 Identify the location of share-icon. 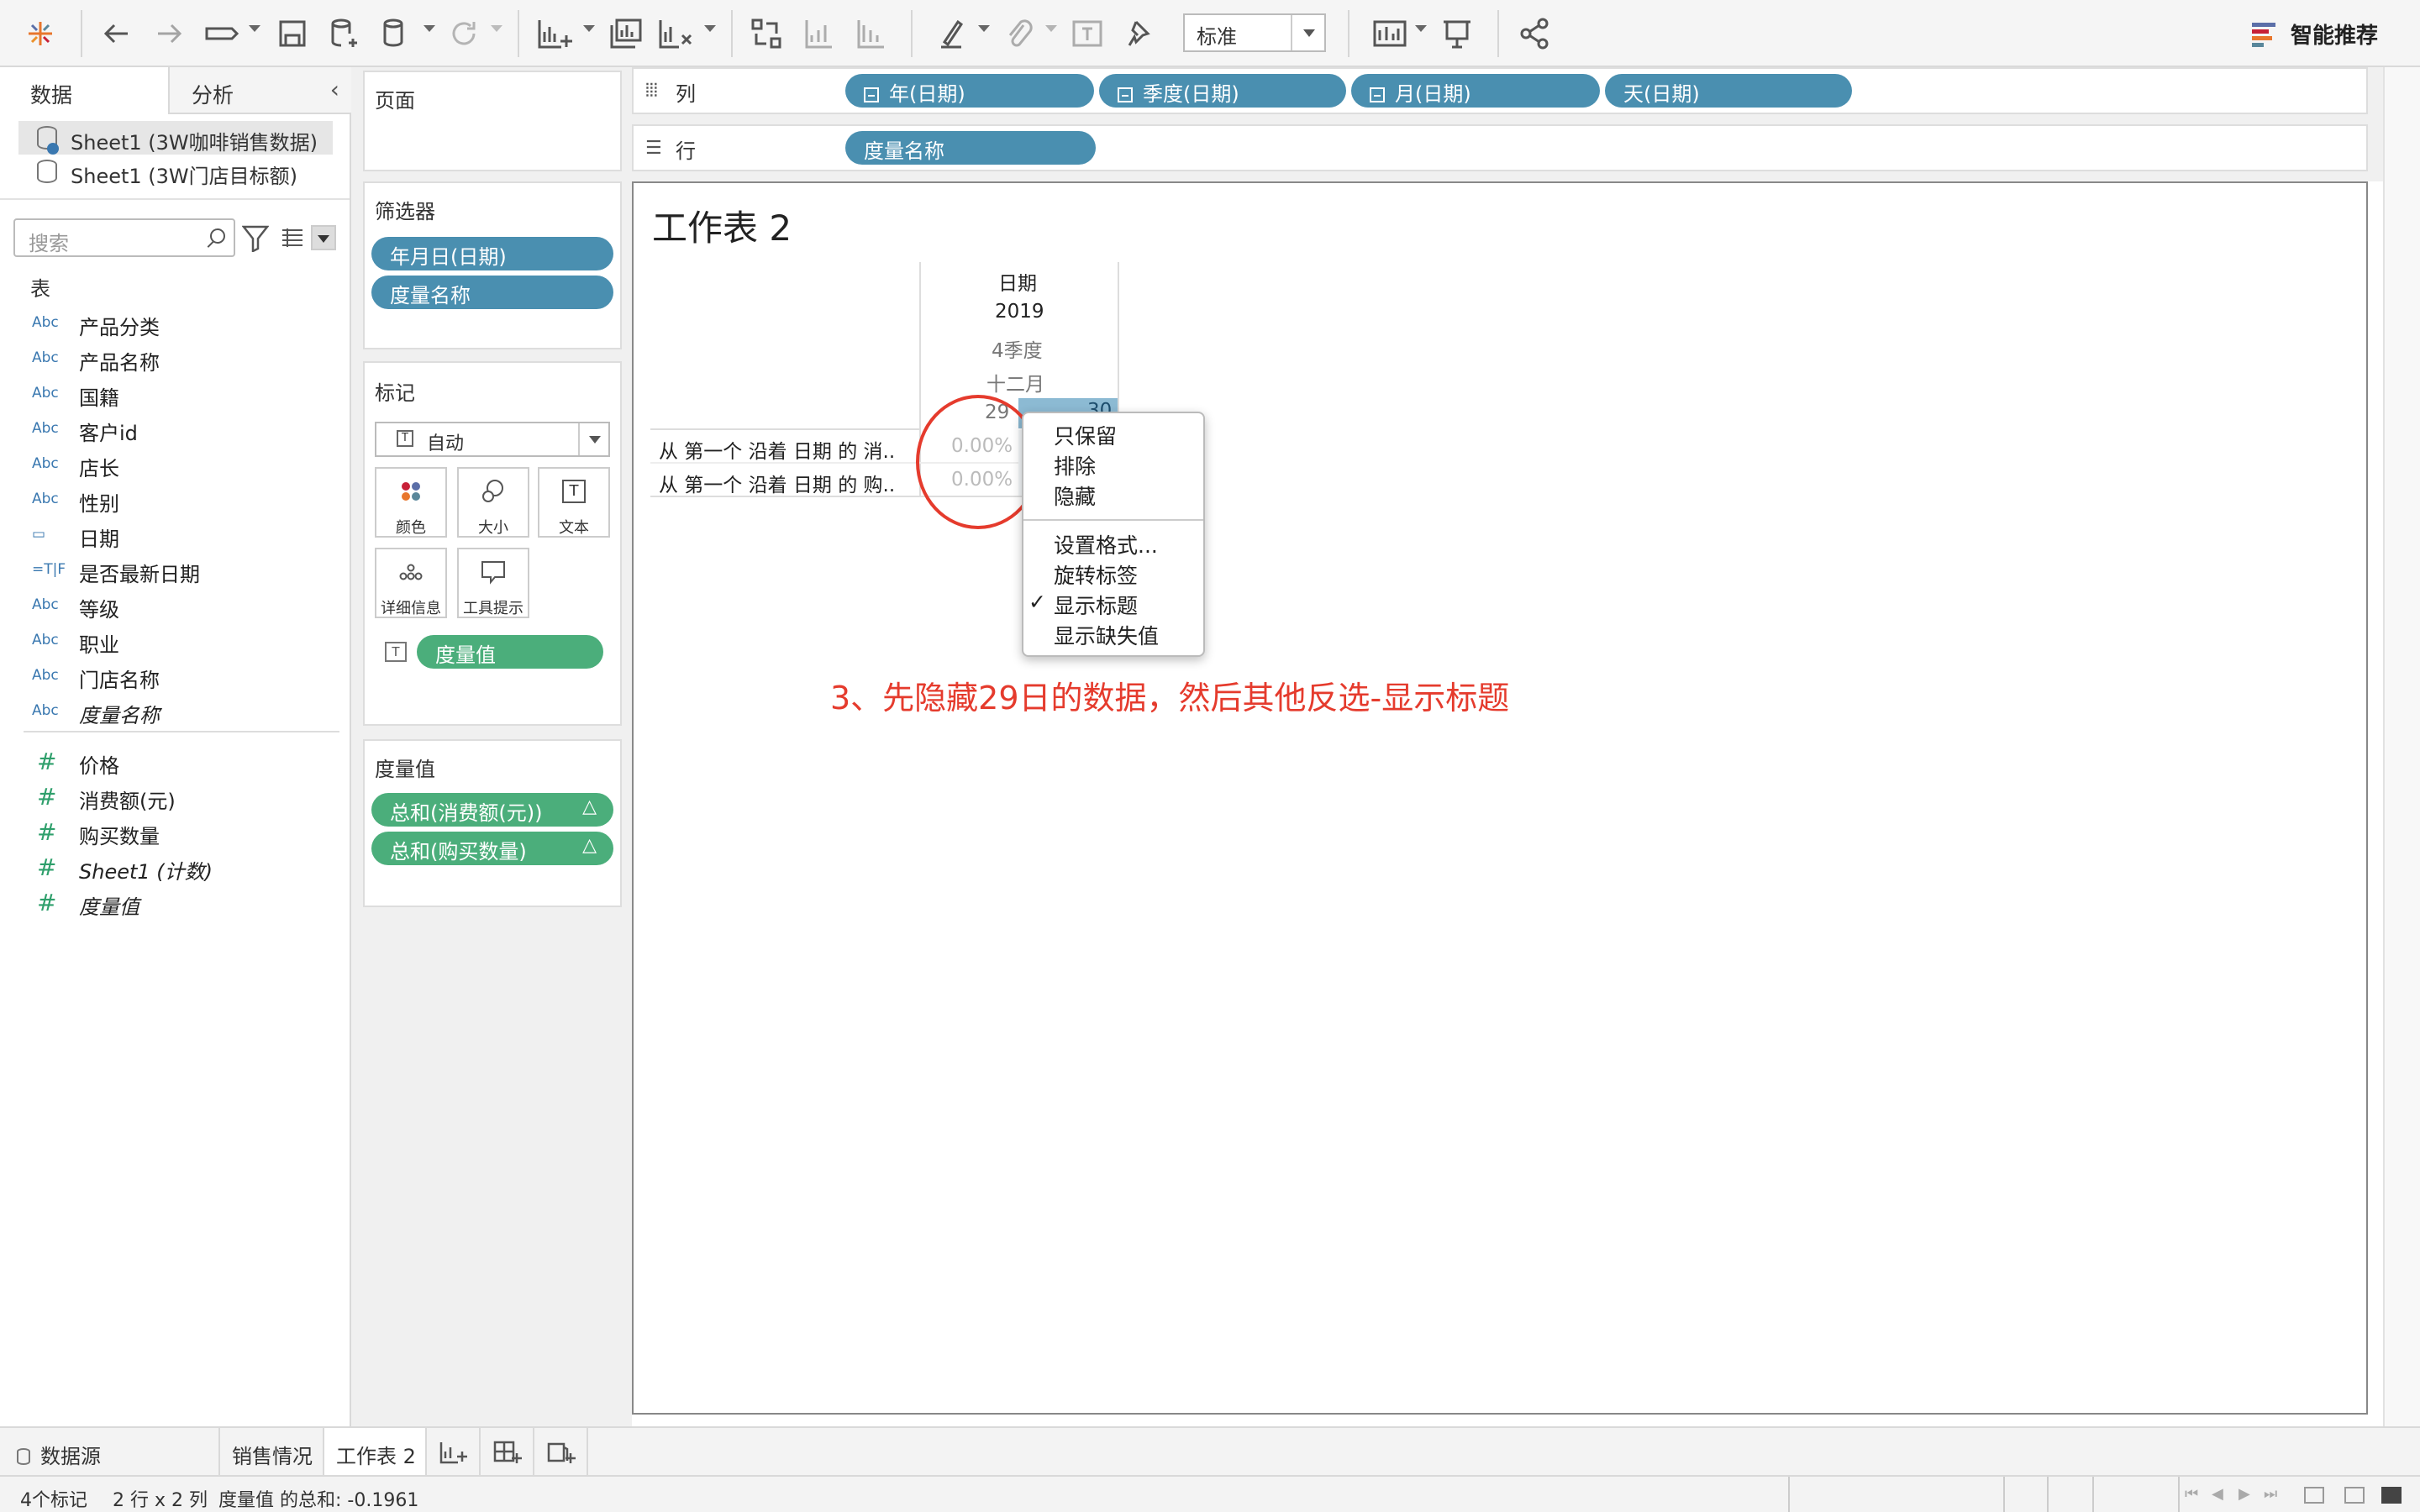
(1534, 33).